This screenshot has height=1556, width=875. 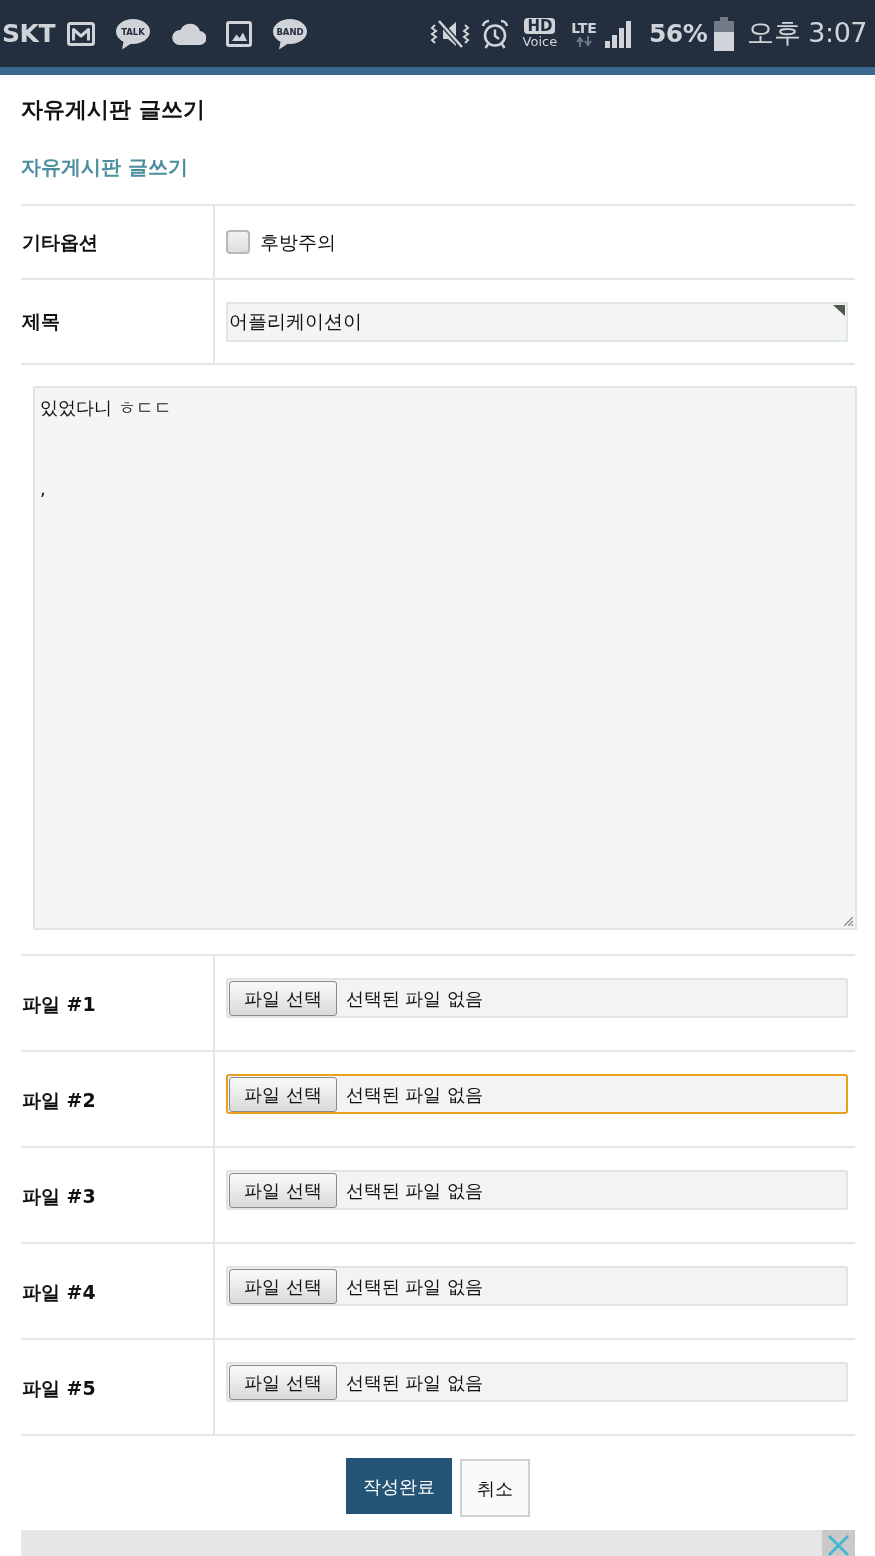 I want to click on title-input: 어플리케이션이, so click(x=537, y=321).